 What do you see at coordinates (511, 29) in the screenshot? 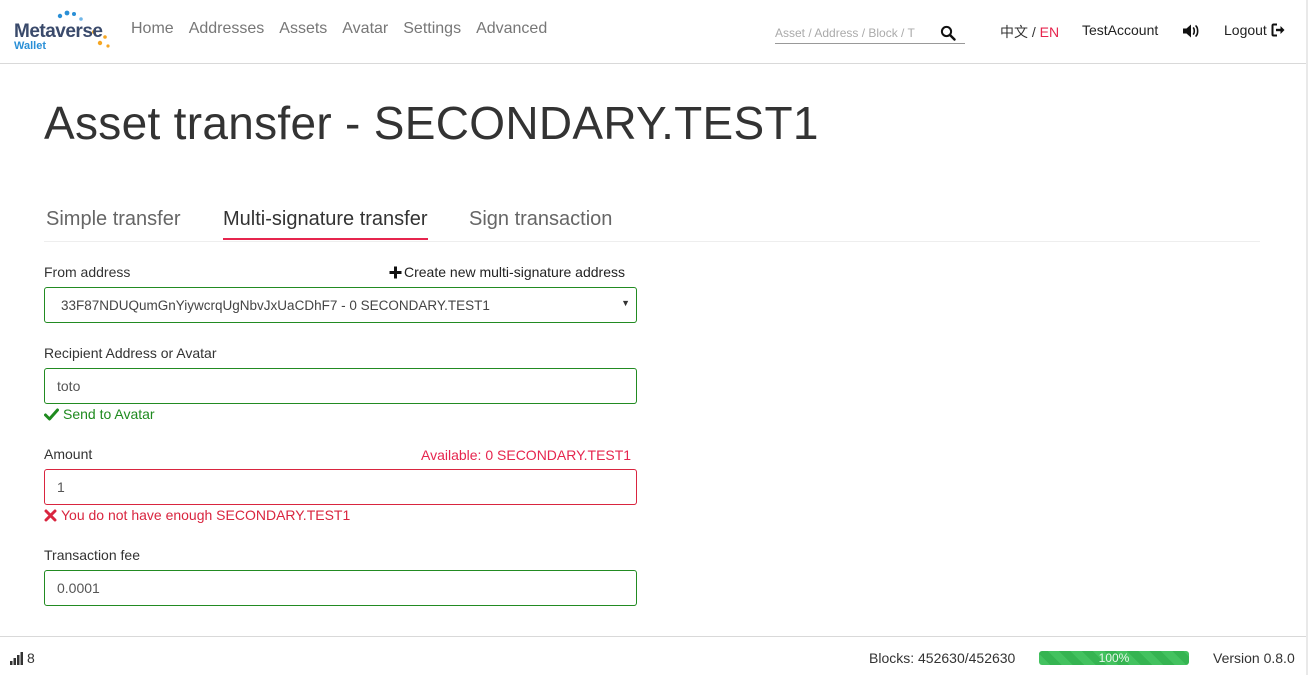
I see `nav-advanced: Advanced` at bounding box center [511, 29].